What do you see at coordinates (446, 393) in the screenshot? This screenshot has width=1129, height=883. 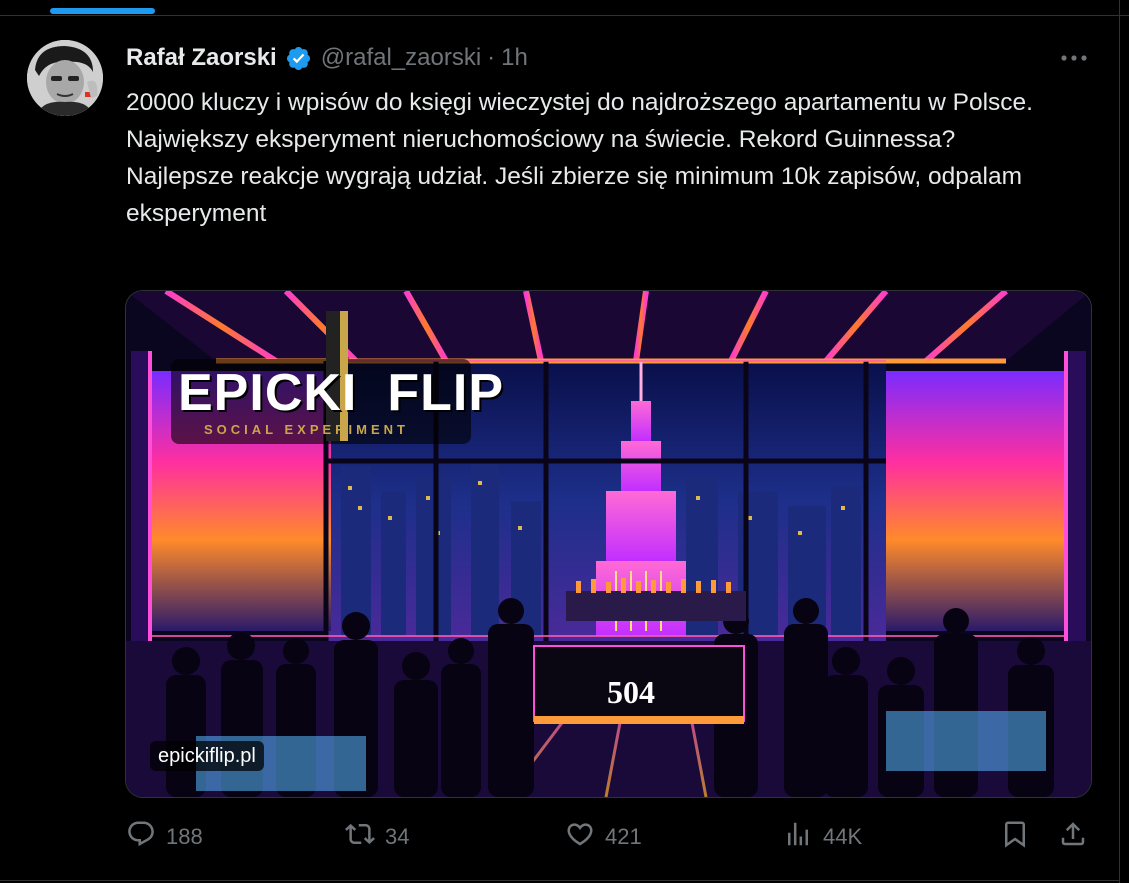 I see `logo-word-2: FLIP` at bounding box center [446, 393].